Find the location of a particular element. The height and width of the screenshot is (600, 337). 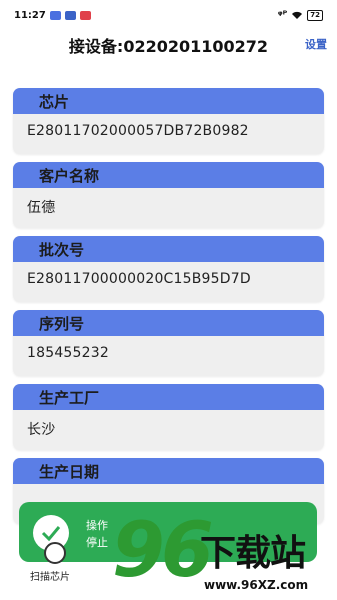

field-label: 批次号 is located at coordinates (168, 249).